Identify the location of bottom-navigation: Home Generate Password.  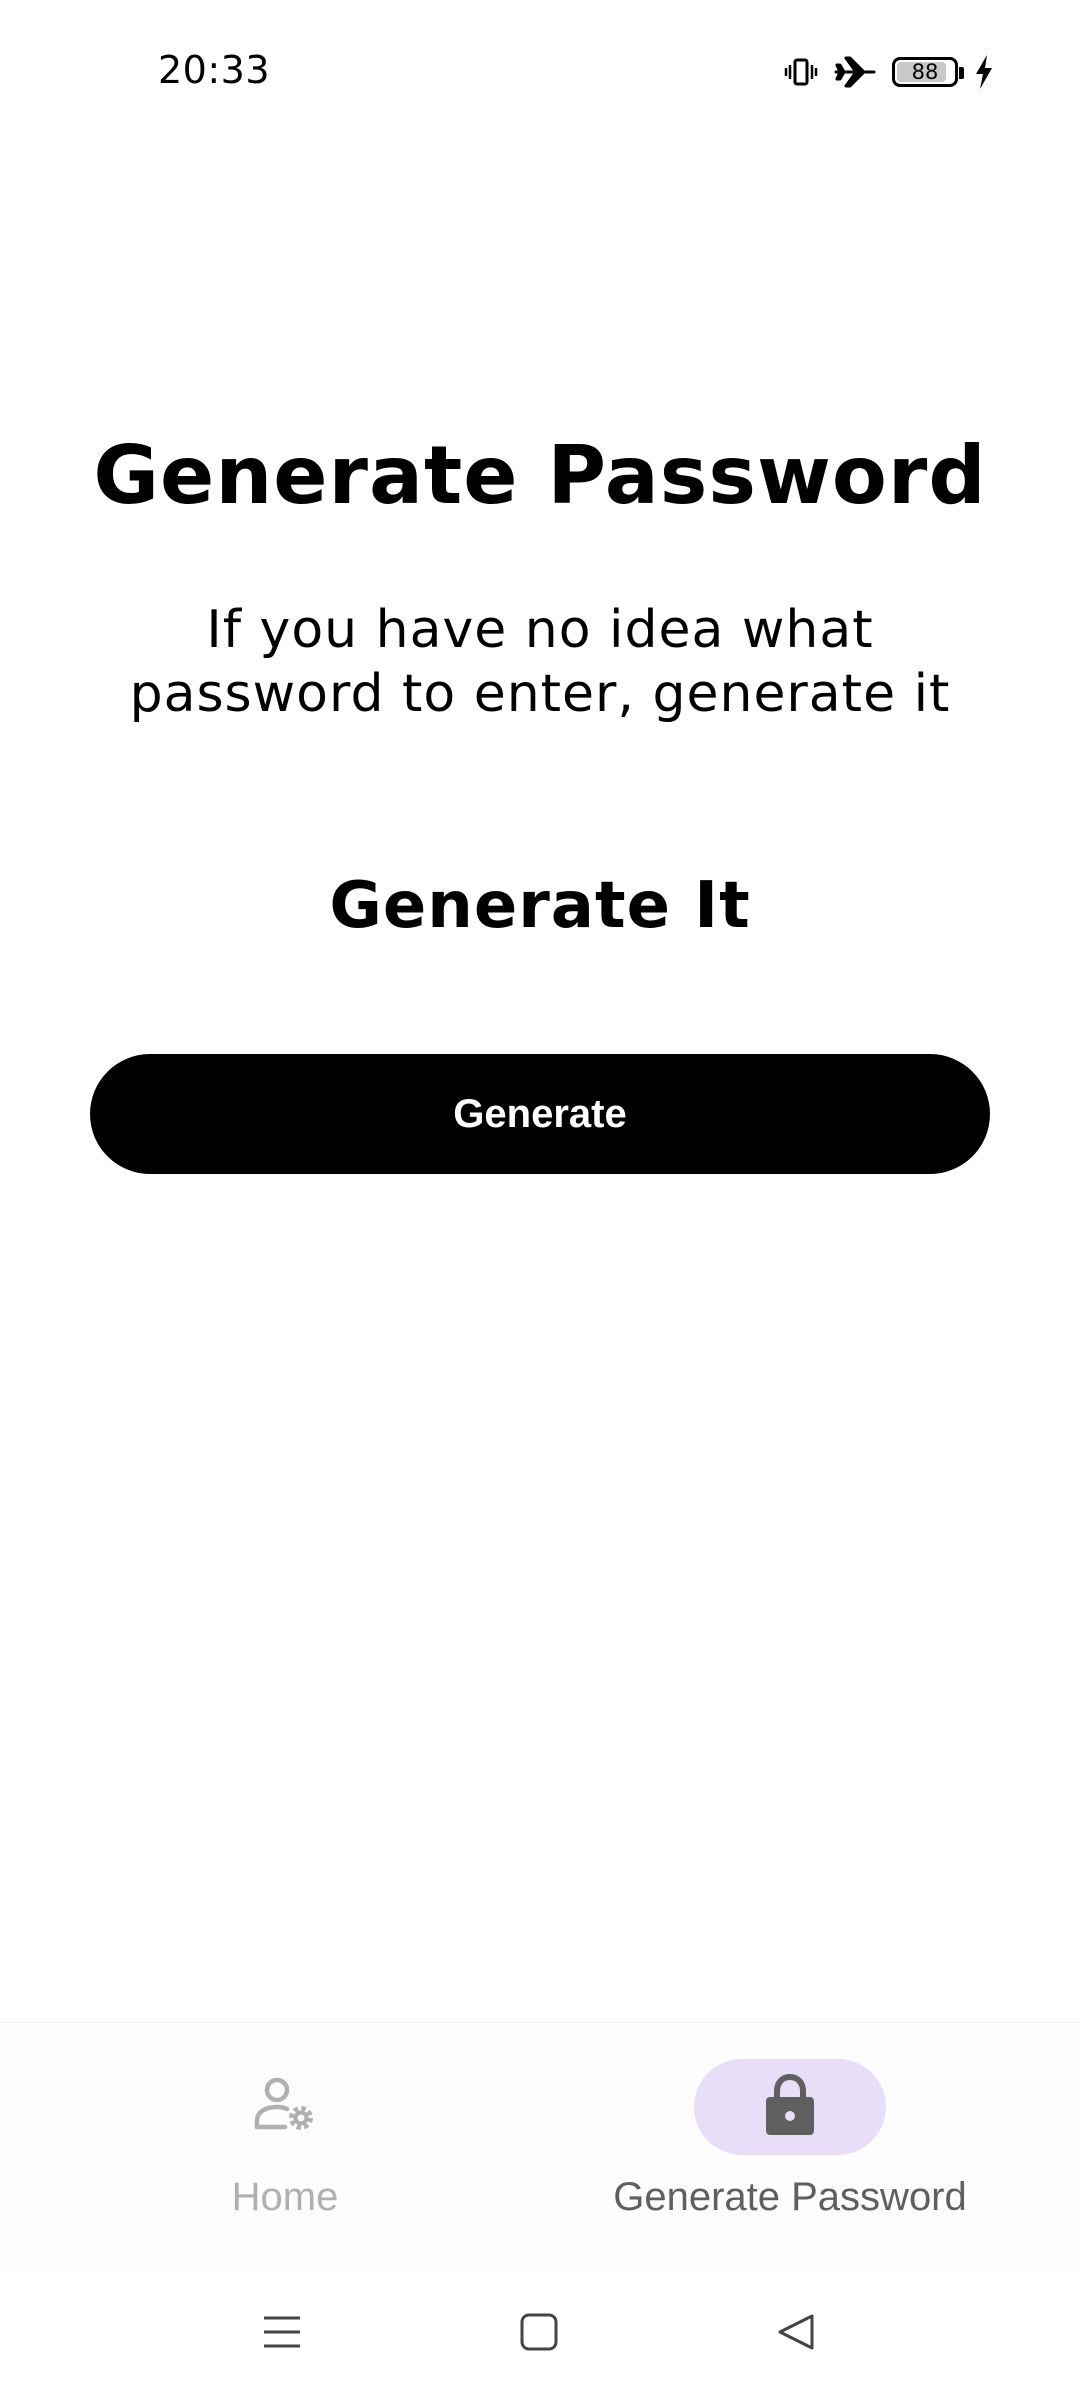
(540, 2147).